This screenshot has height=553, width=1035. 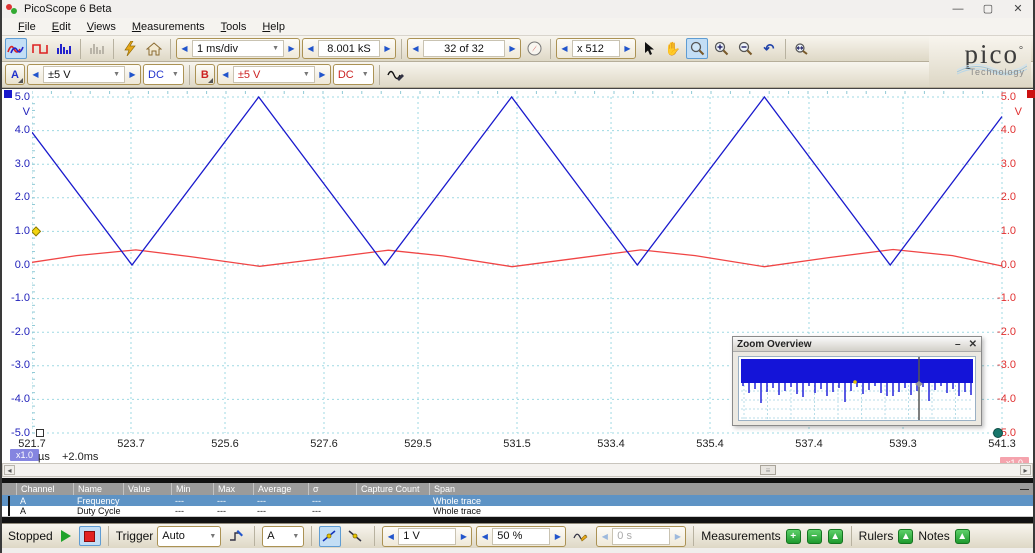 I want to click on pre-trigger-up-icon: ▶, so click(x=557, y=536).